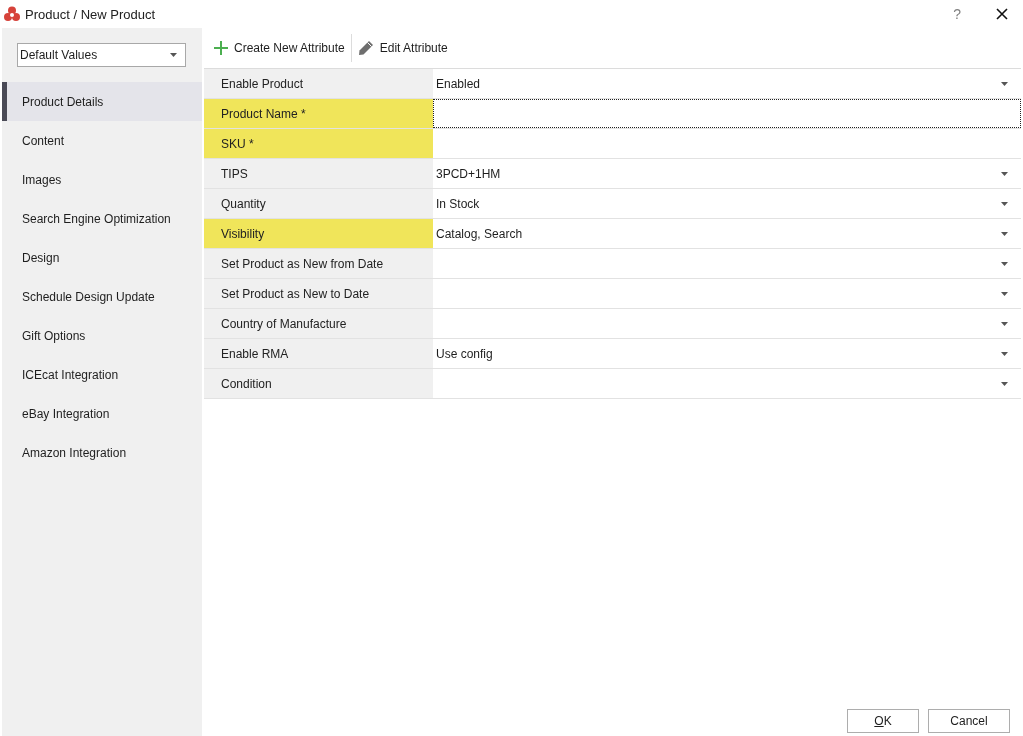 Image resolution: width=1023 pixels, height=736 pixels. Describe the element at coordinates (102, 335) in the screenshot. I see `sidebar-item: Gift Options` at that location.